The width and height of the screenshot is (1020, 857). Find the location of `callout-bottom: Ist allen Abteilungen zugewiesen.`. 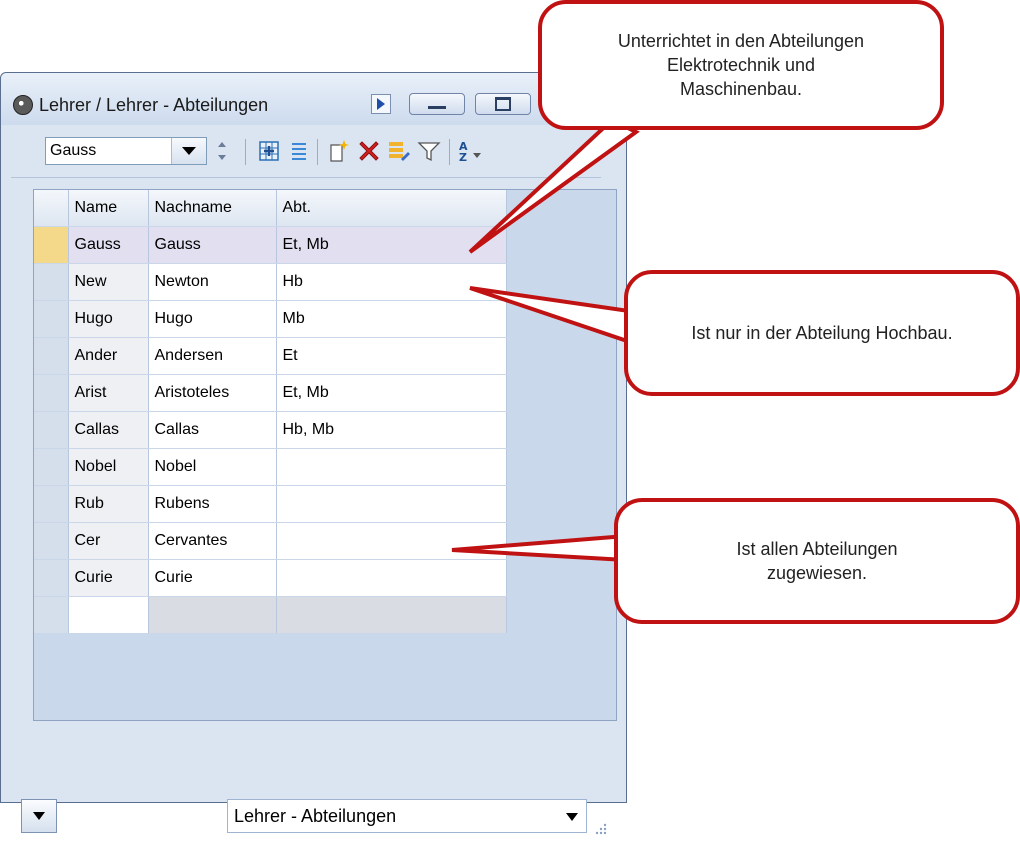

callout-bottom: Ist allen Abteilungen zugewiesen. is located at coordinates (817, 561).